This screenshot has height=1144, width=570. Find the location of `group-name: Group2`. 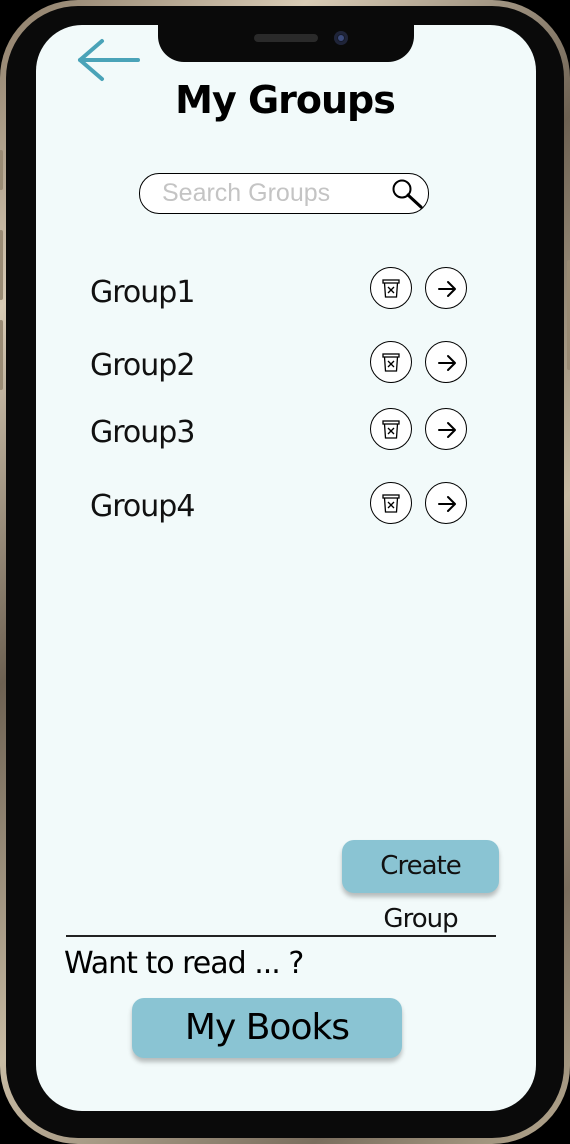

group-name: Group2 is located at coordinates (142, 366).